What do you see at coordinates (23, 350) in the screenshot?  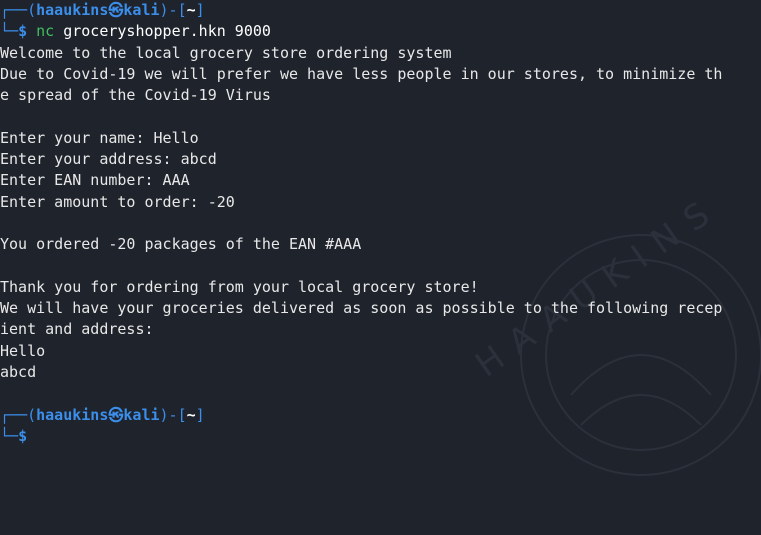 I see `output-line: Hello` at bounding box center [23, 350].